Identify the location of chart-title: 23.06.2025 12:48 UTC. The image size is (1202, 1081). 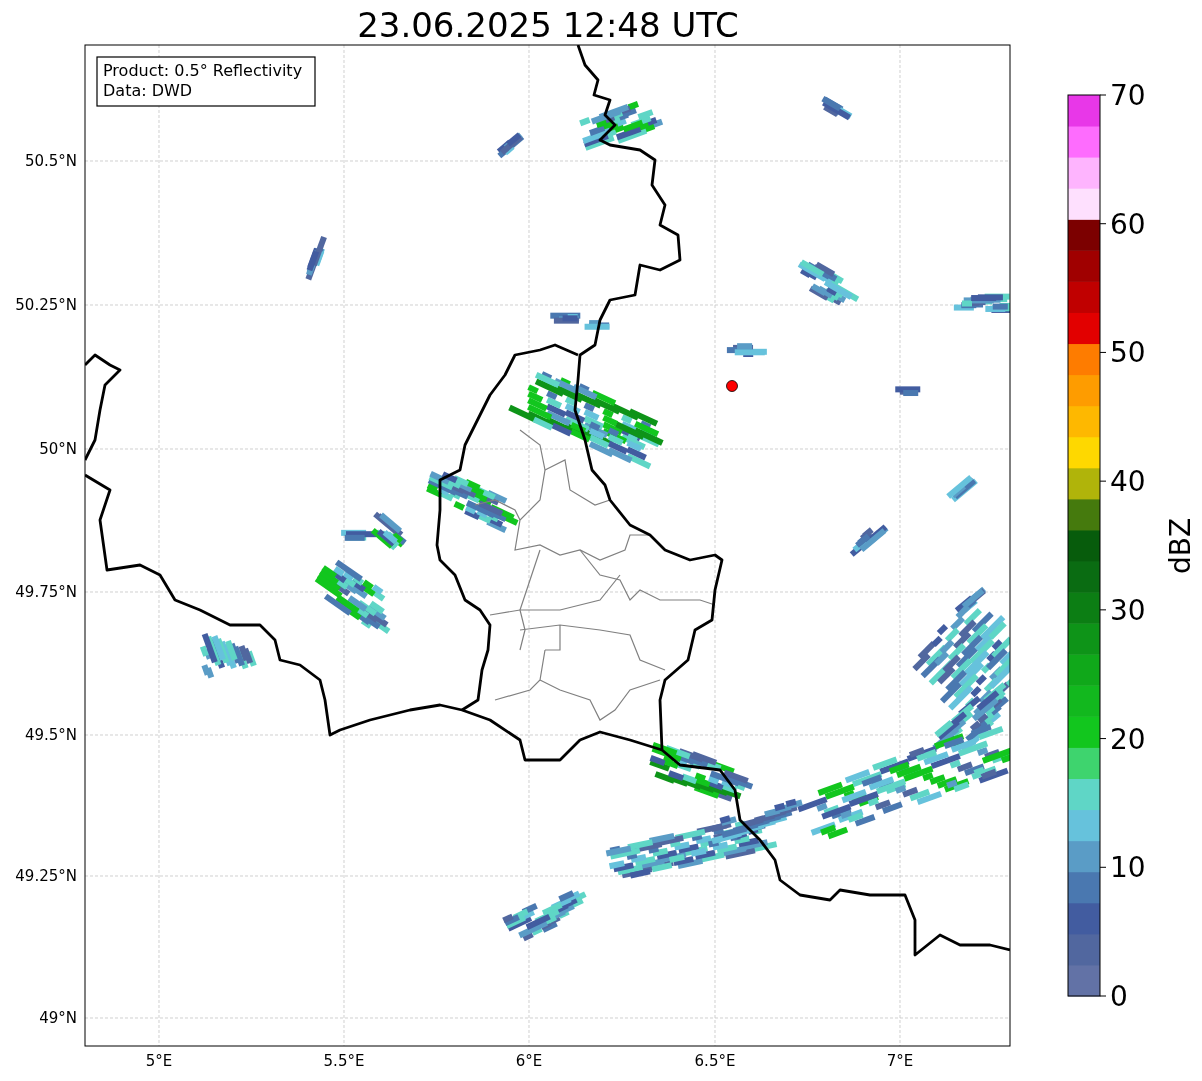
(548, 25).